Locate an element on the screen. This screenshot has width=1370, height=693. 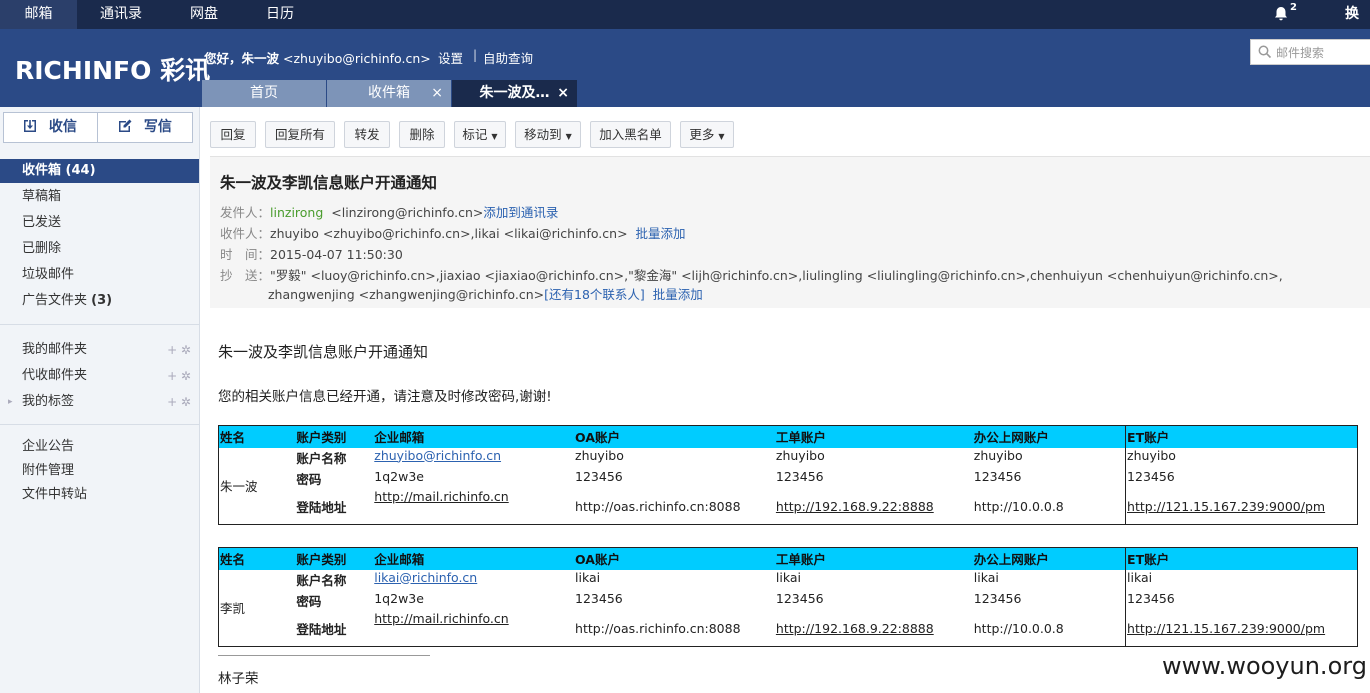
tab-inbox-label: 收件箱 is located at coordinates (389, 93).